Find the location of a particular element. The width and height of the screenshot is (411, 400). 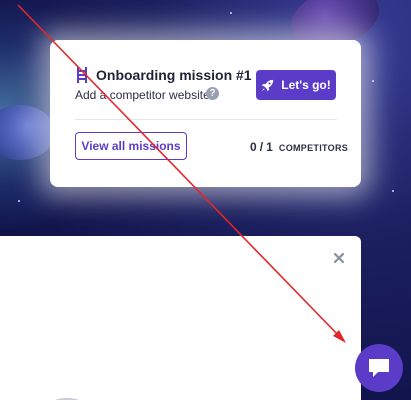

competitor-progress: 0 / 1 COMPETITORS is located at coordinates (299, 147).